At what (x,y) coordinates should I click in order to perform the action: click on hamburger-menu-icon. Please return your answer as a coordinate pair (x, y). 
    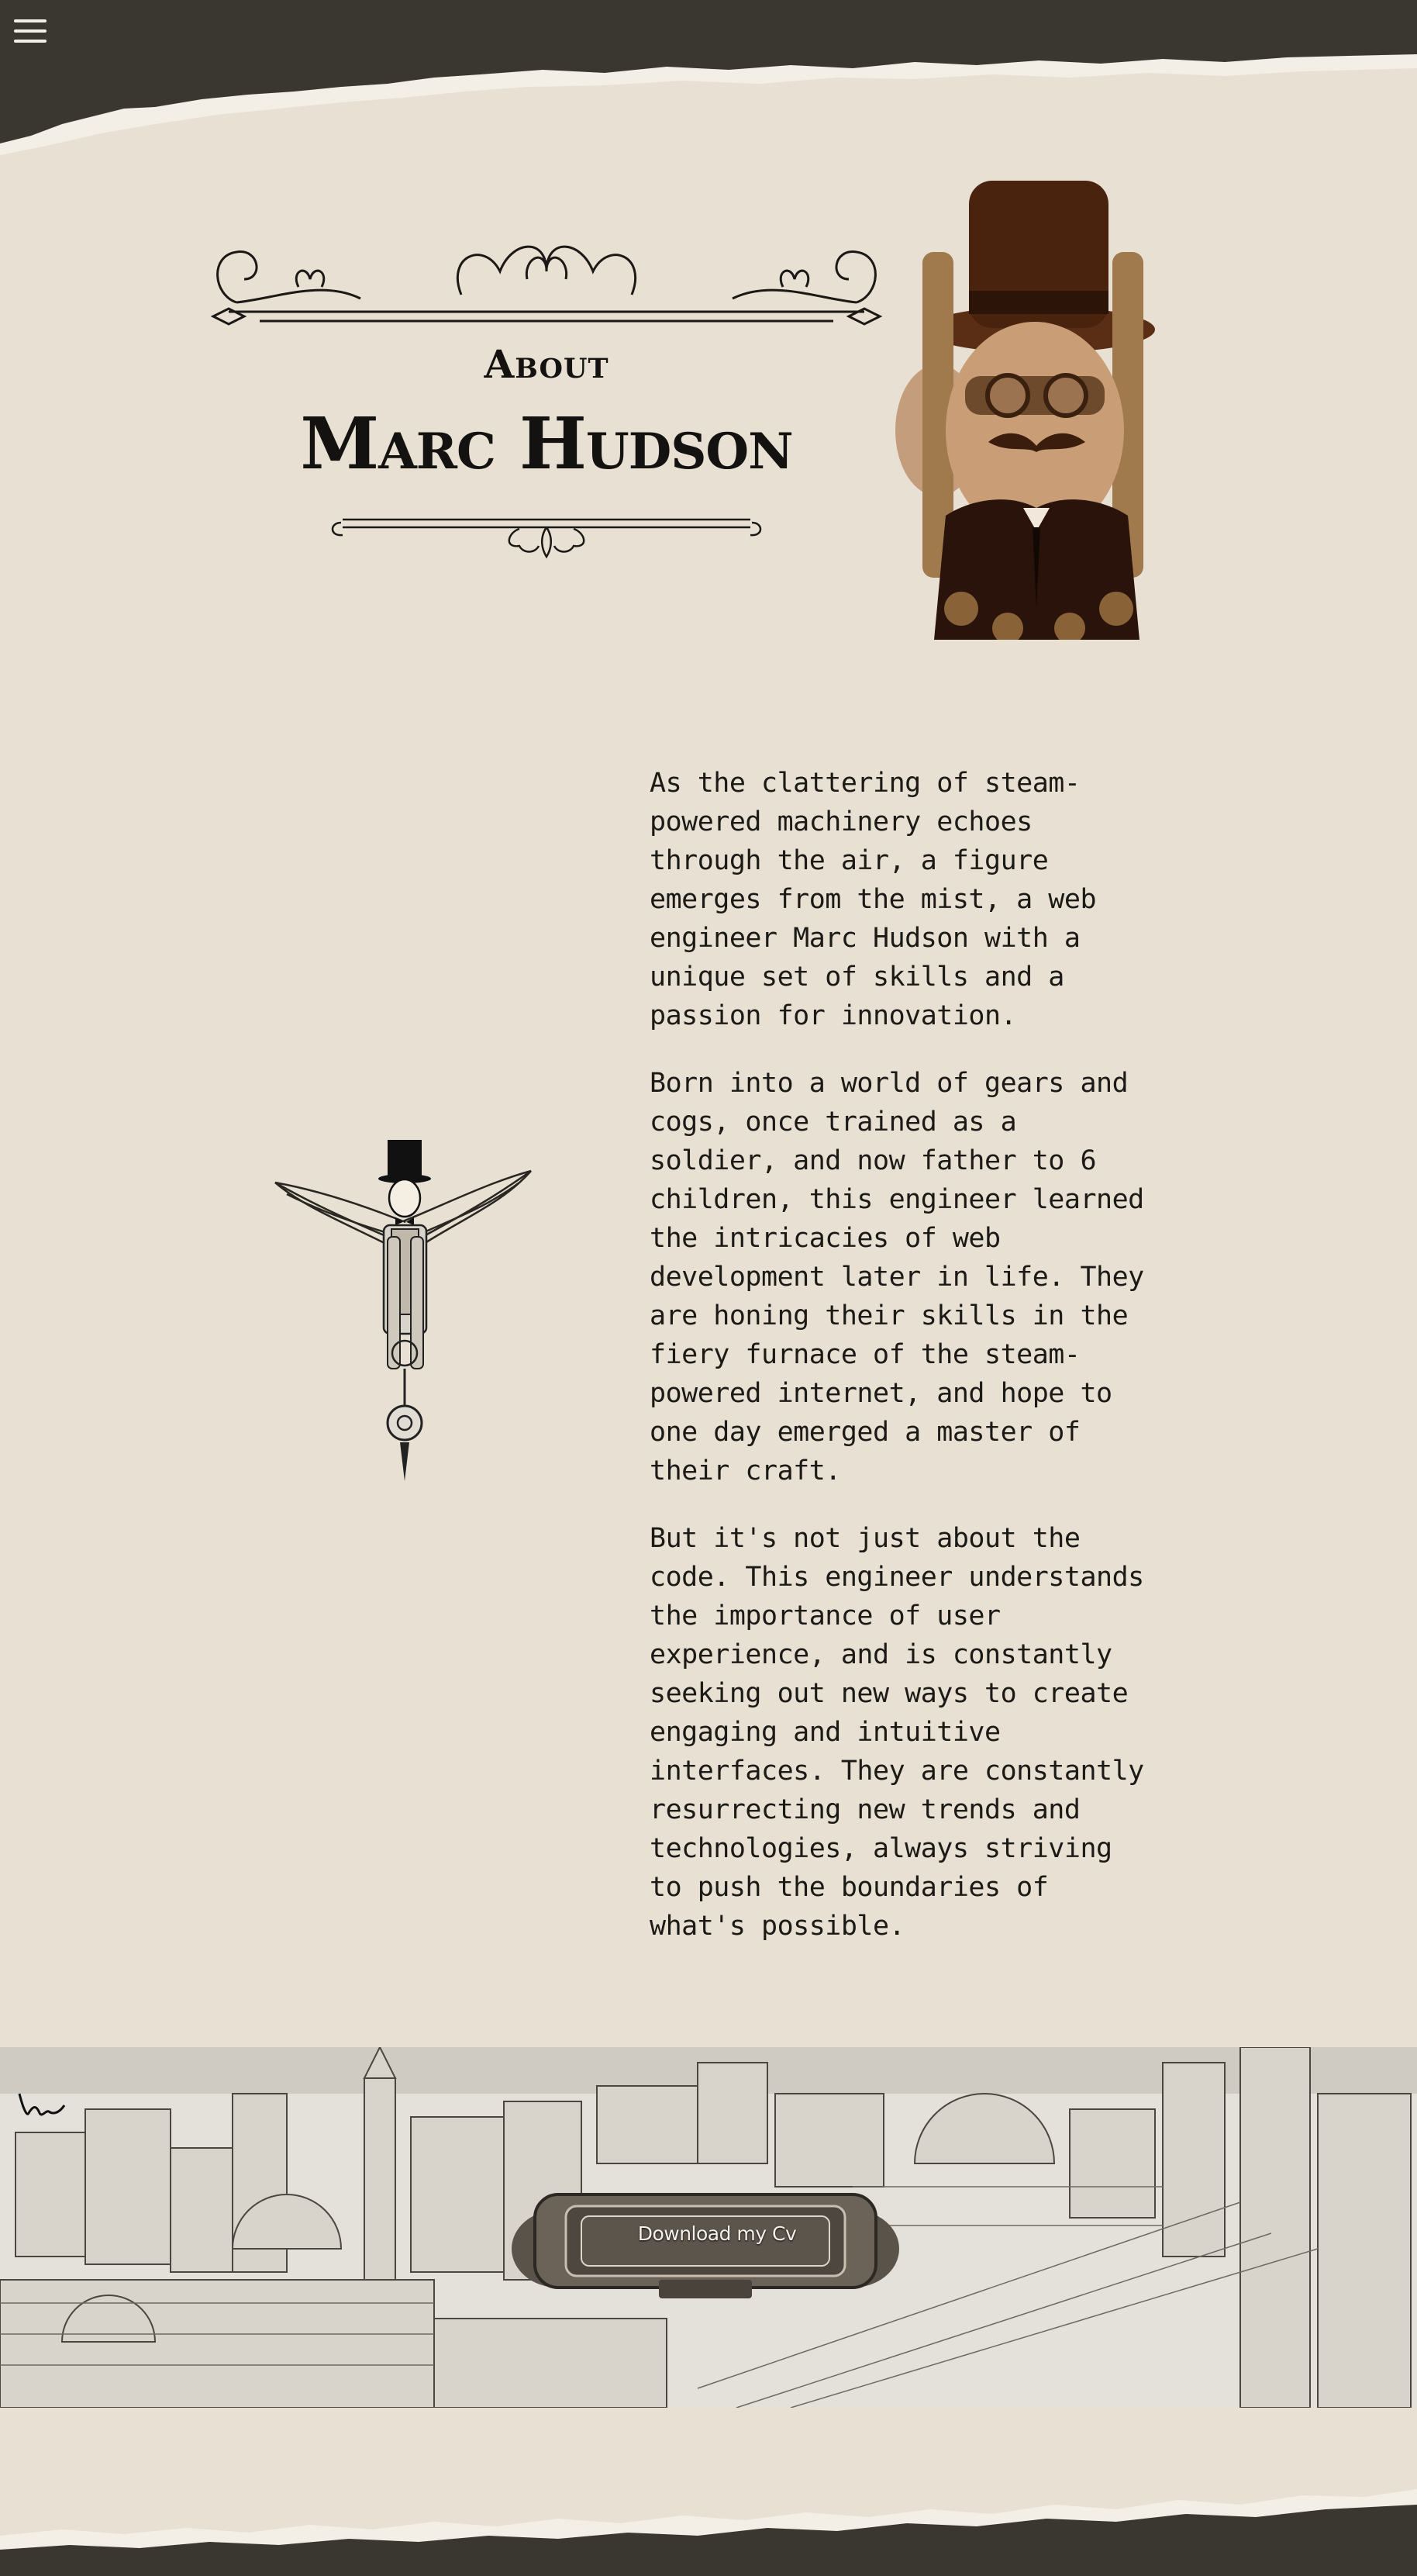
    Looking at the image, I should click on (31, 31).